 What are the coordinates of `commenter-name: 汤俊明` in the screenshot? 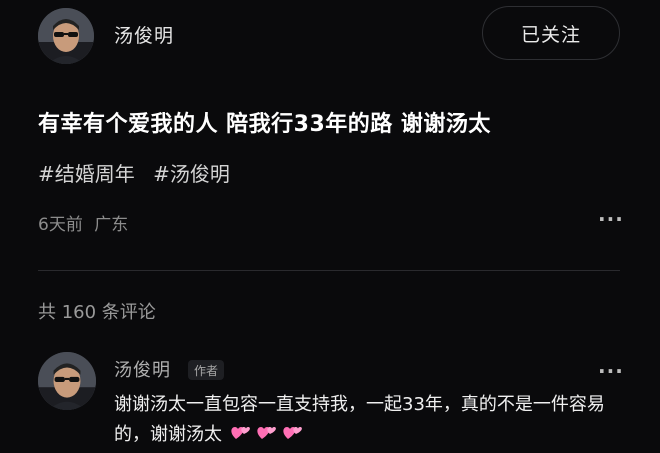 It's located at (142, 369).